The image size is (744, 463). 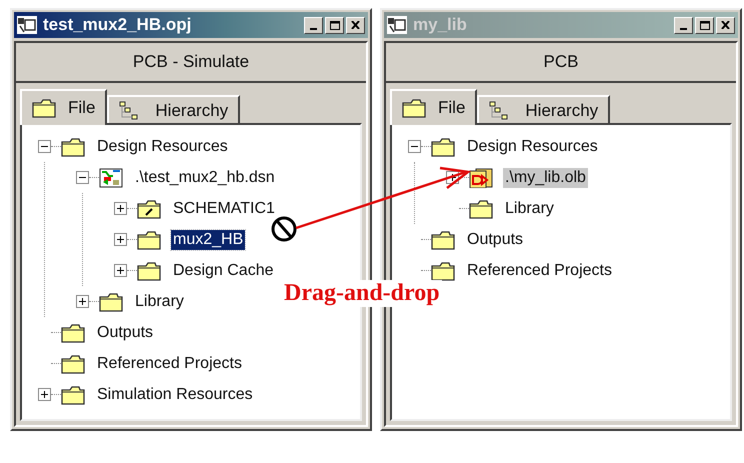 What do you see at coordinates (545, 178) in the screenshot?
I see `tree-item: .\my_lib.olb` at bounding box center [545, 178].